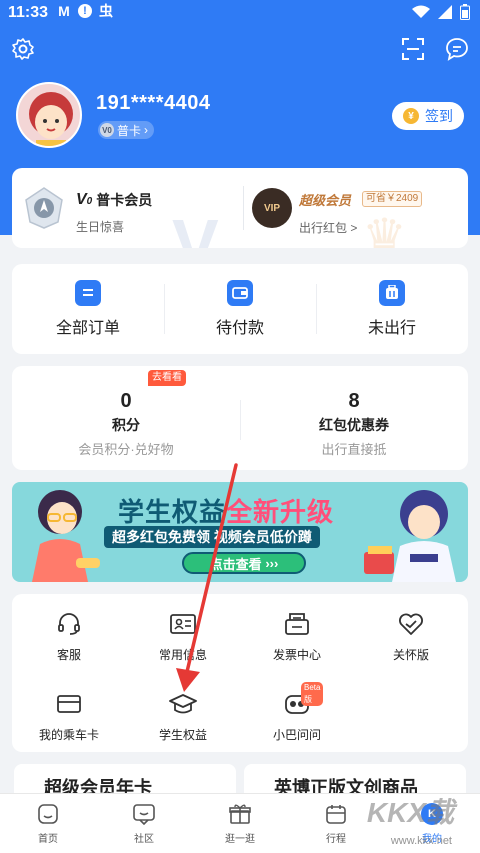  Describe the element at coordinates (240, 13) in the screenshot. I see `status-bar: 11:33 M ! 虫` at that location.